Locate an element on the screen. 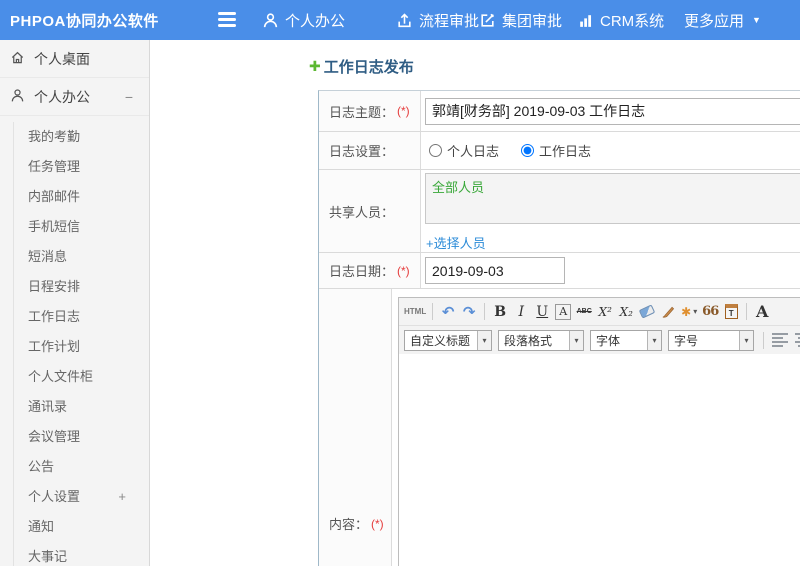 The image size is (800, 566). shared-people-box: 全部人员 is located at coordinates (612, 198).